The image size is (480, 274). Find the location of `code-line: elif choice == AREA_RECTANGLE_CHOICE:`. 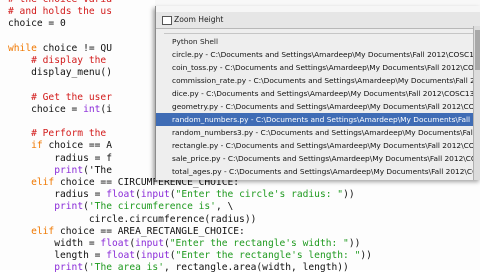

code-line: elif choice == AREA_RECTANGLE_CHOICE: is located at coordinates (138, 231).